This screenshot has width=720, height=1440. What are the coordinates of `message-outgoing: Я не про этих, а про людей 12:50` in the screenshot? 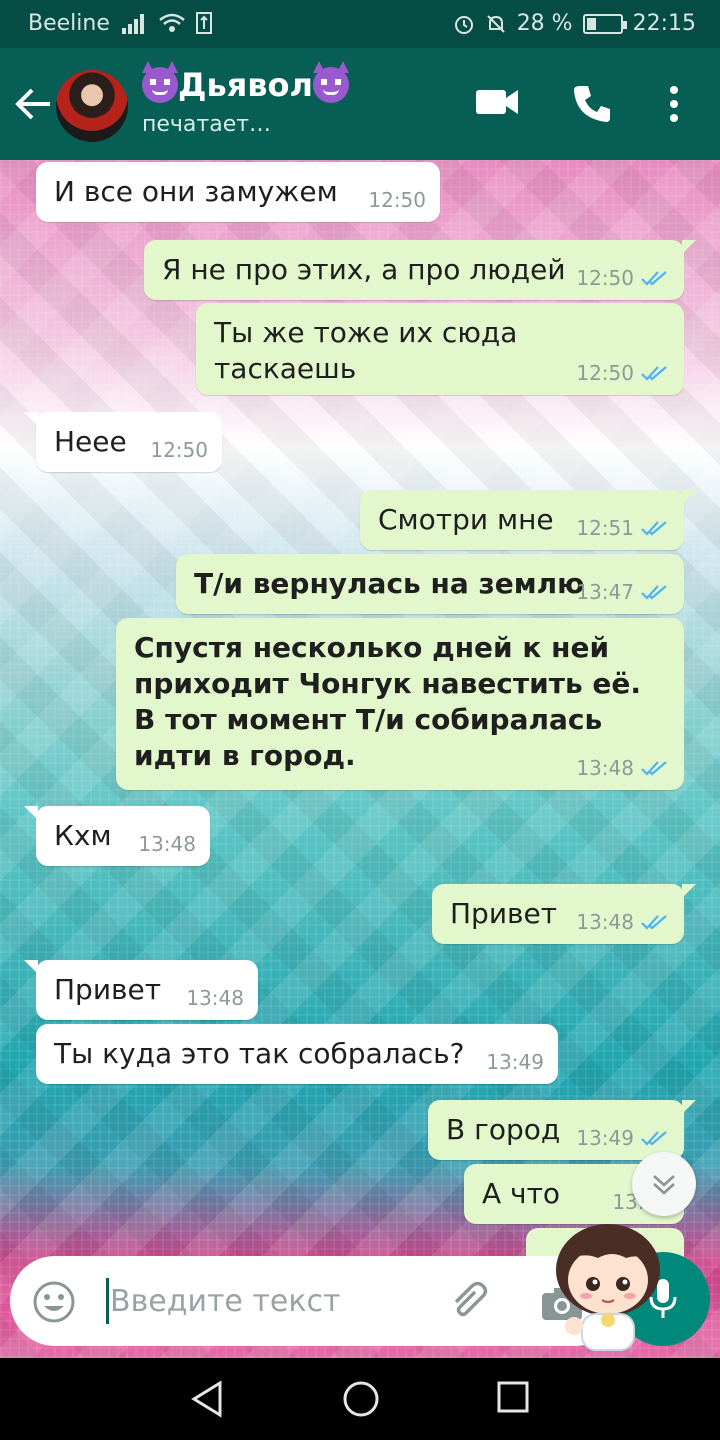 It's located at (420, 270).